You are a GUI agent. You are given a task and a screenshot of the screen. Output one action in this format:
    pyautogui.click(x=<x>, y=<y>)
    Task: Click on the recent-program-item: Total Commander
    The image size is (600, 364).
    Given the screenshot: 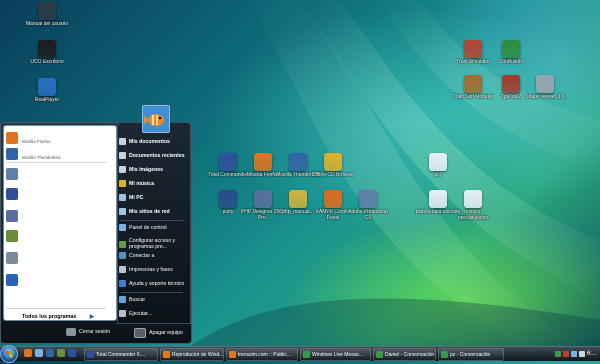 What is the action you would take?
    pyautogui.click(x=59, y=194)
    